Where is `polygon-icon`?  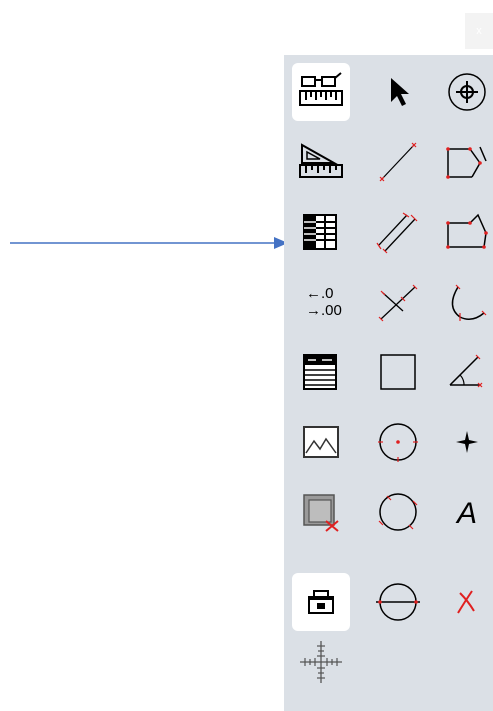
polygon-icon is located at coordinates (467, 231).